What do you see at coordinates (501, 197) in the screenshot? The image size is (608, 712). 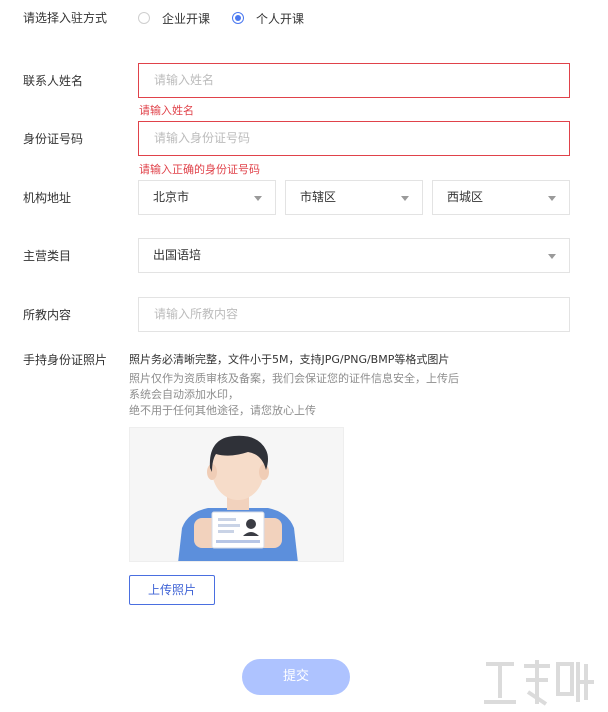 I see `area-select: 西城区` at bounding box center [501, 197].